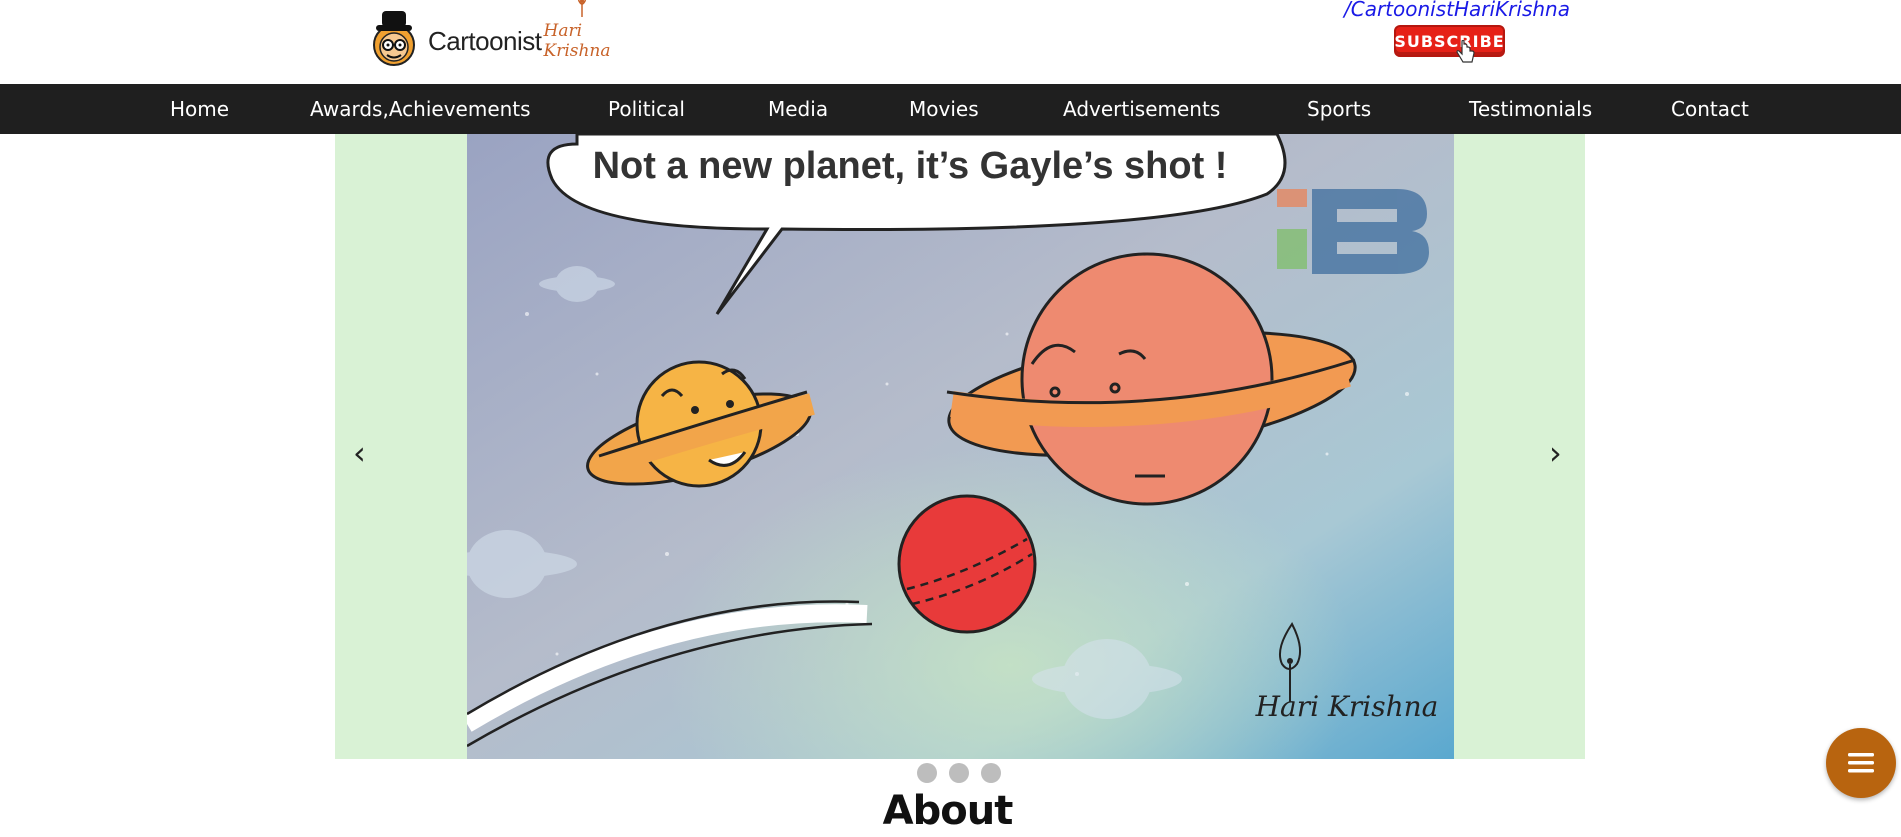  Describe the element at coordinates (1457, 10) in the screenshot. I see `youtube-channel-link: /CartoonistHariKrishna` at that location.